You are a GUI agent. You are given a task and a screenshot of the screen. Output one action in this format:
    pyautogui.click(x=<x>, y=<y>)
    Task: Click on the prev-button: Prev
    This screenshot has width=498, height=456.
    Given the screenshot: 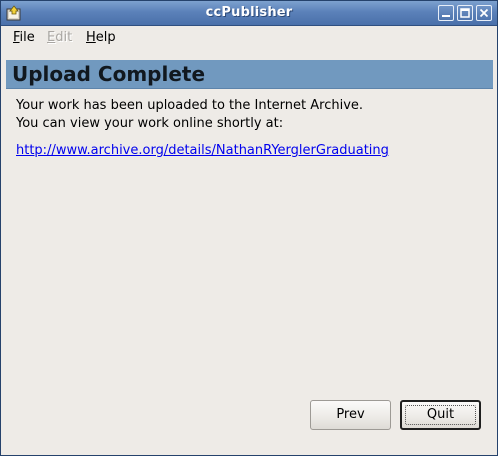 What is the action you would take?
    pyautogui.click(x=350, y=415)
    